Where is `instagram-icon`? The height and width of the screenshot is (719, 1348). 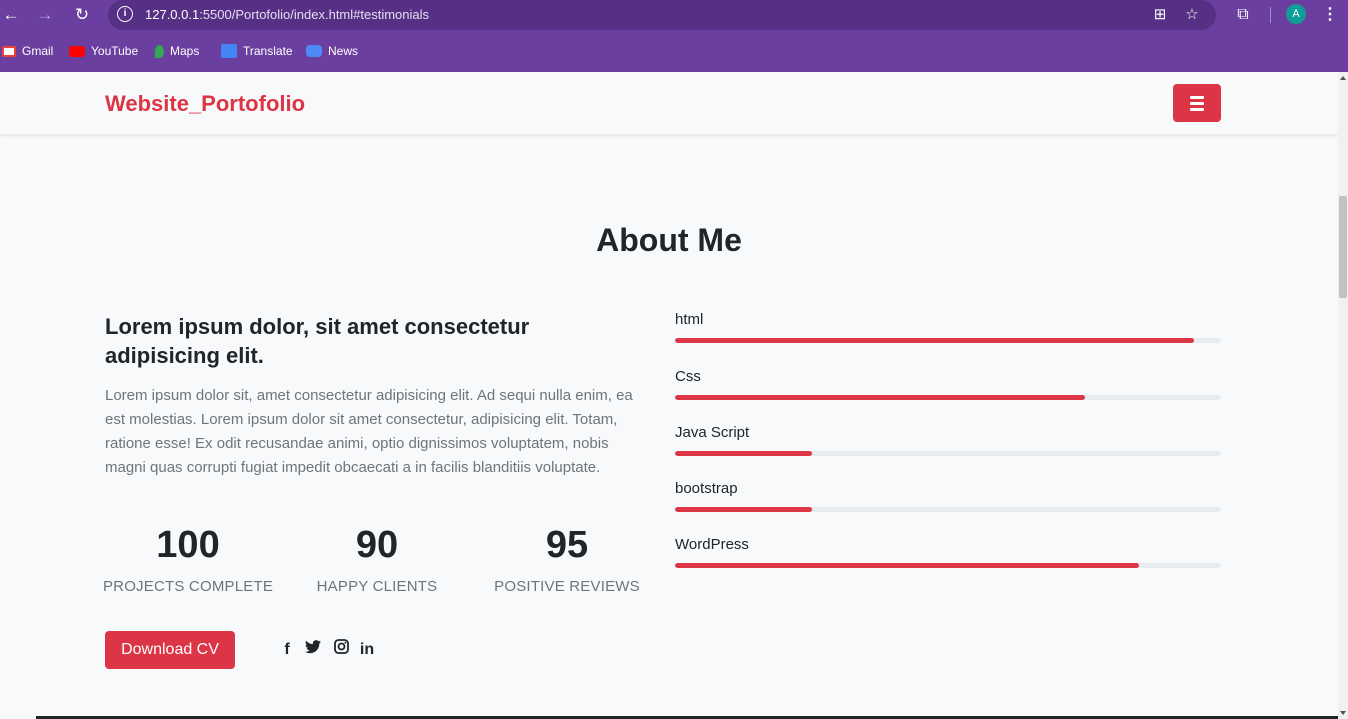 instagram-icon is located at coordinates (341, 650).